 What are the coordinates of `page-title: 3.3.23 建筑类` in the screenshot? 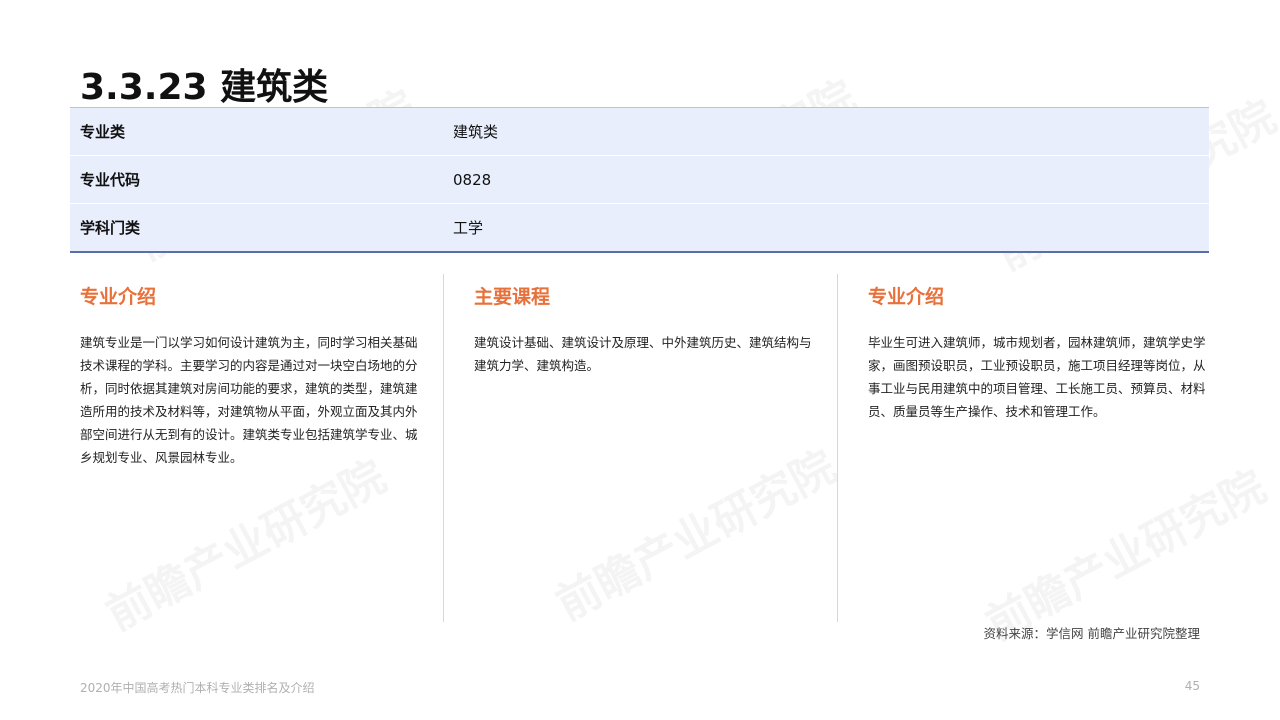 It's located at (204, 87).